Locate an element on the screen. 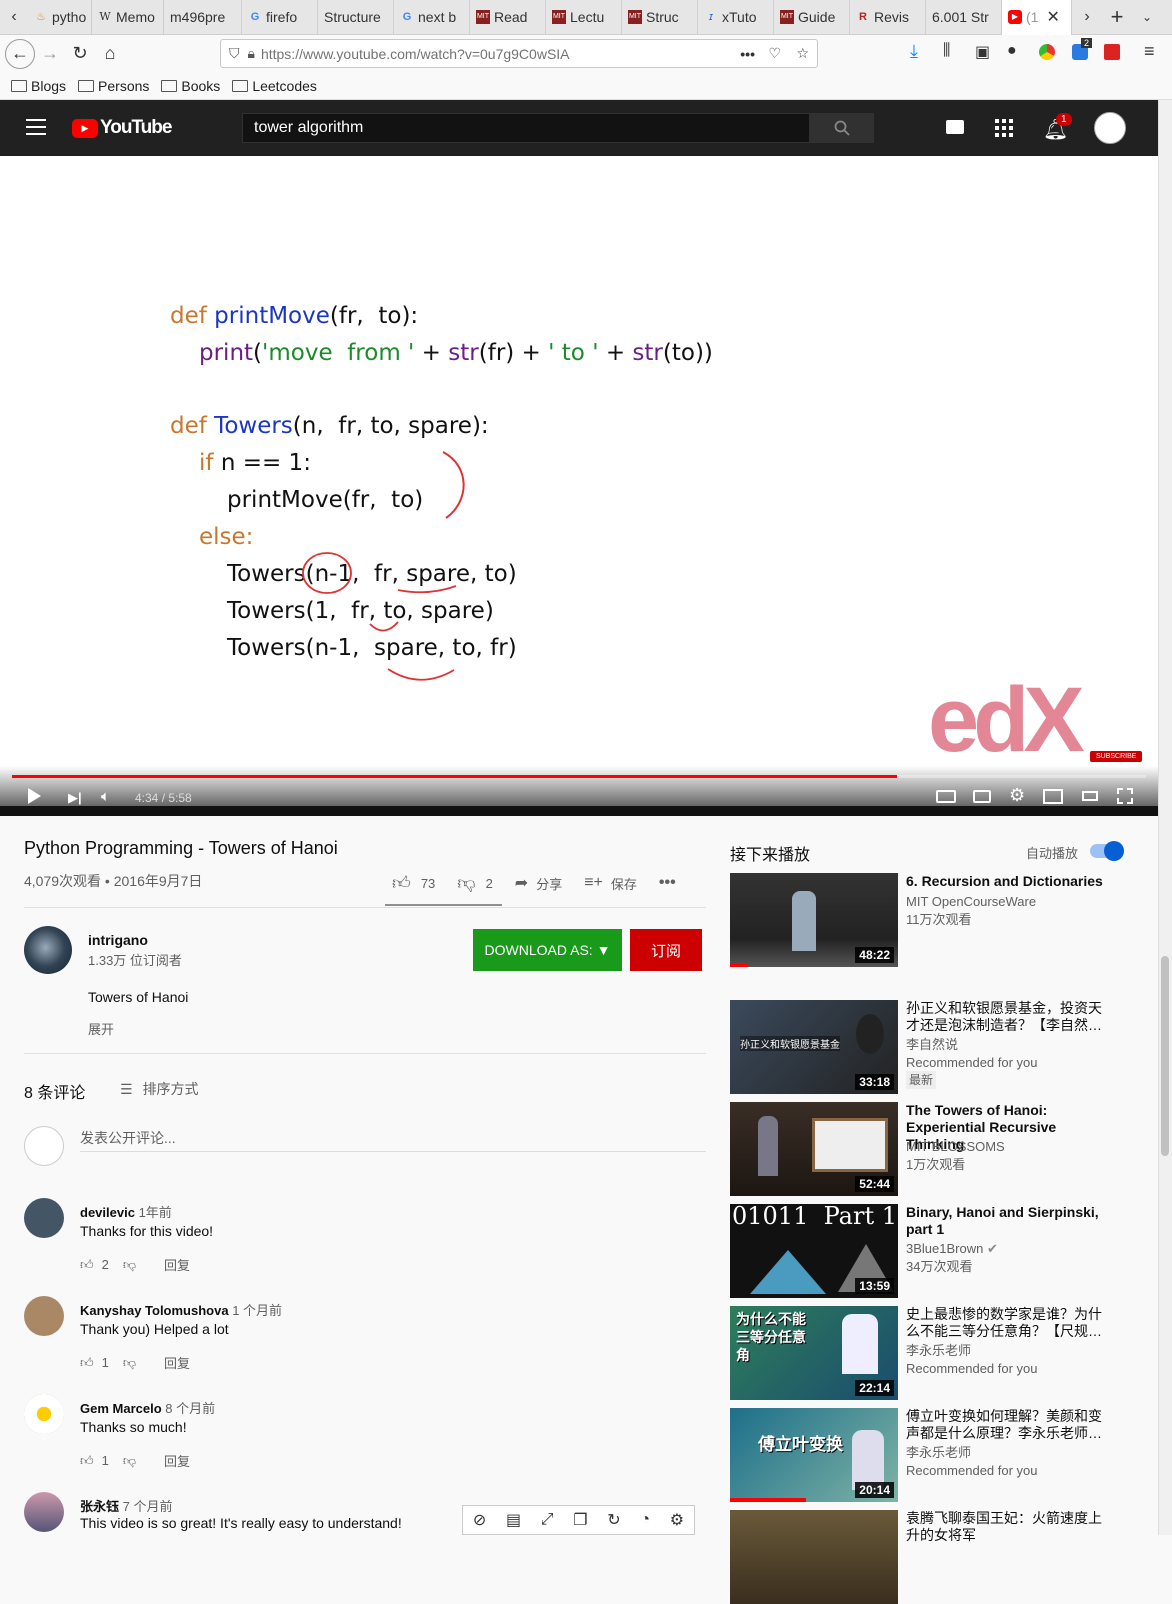 The height and width of the screenshot is (1604, 1172). subscribe-button: 订阅 is located at coordinates (666, 950).